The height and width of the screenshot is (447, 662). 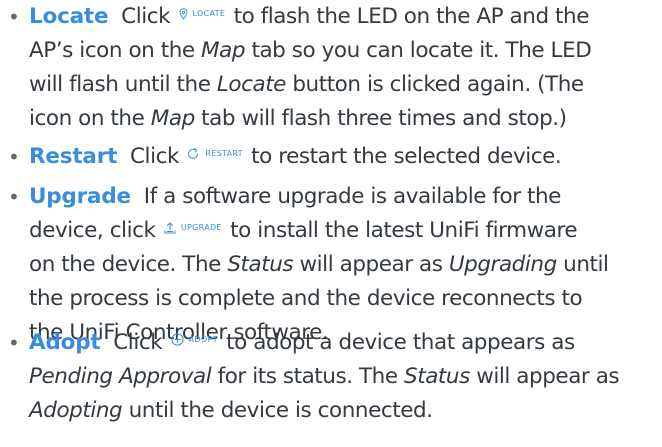 What do you see at coordinates (202, 15) in the screenshot?
I see `locate-button: LOCATE` at bounding box center [202, 15].